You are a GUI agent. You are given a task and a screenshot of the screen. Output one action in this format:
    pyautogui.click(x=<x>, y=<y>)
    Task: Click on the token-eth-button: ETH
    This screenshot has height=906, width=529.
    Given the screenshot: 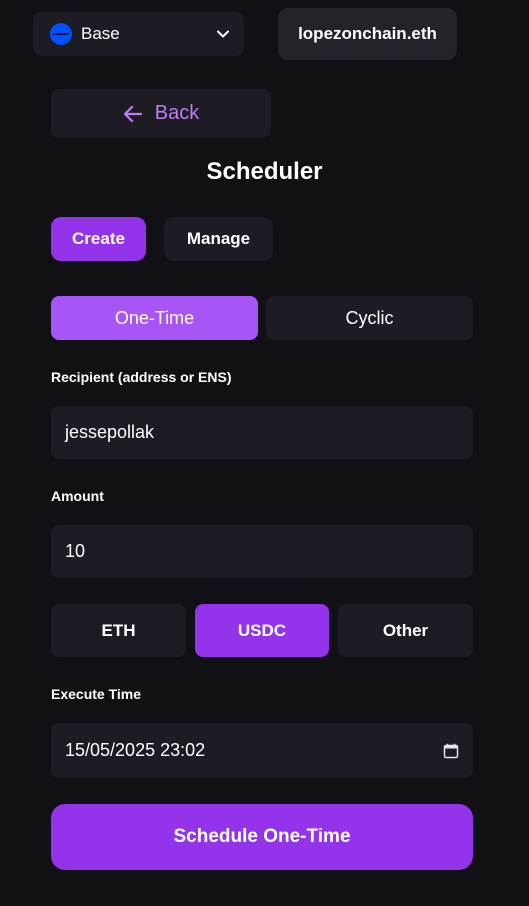 What is the action you would take?
    pyautogui.click(x=118, y=630)
    